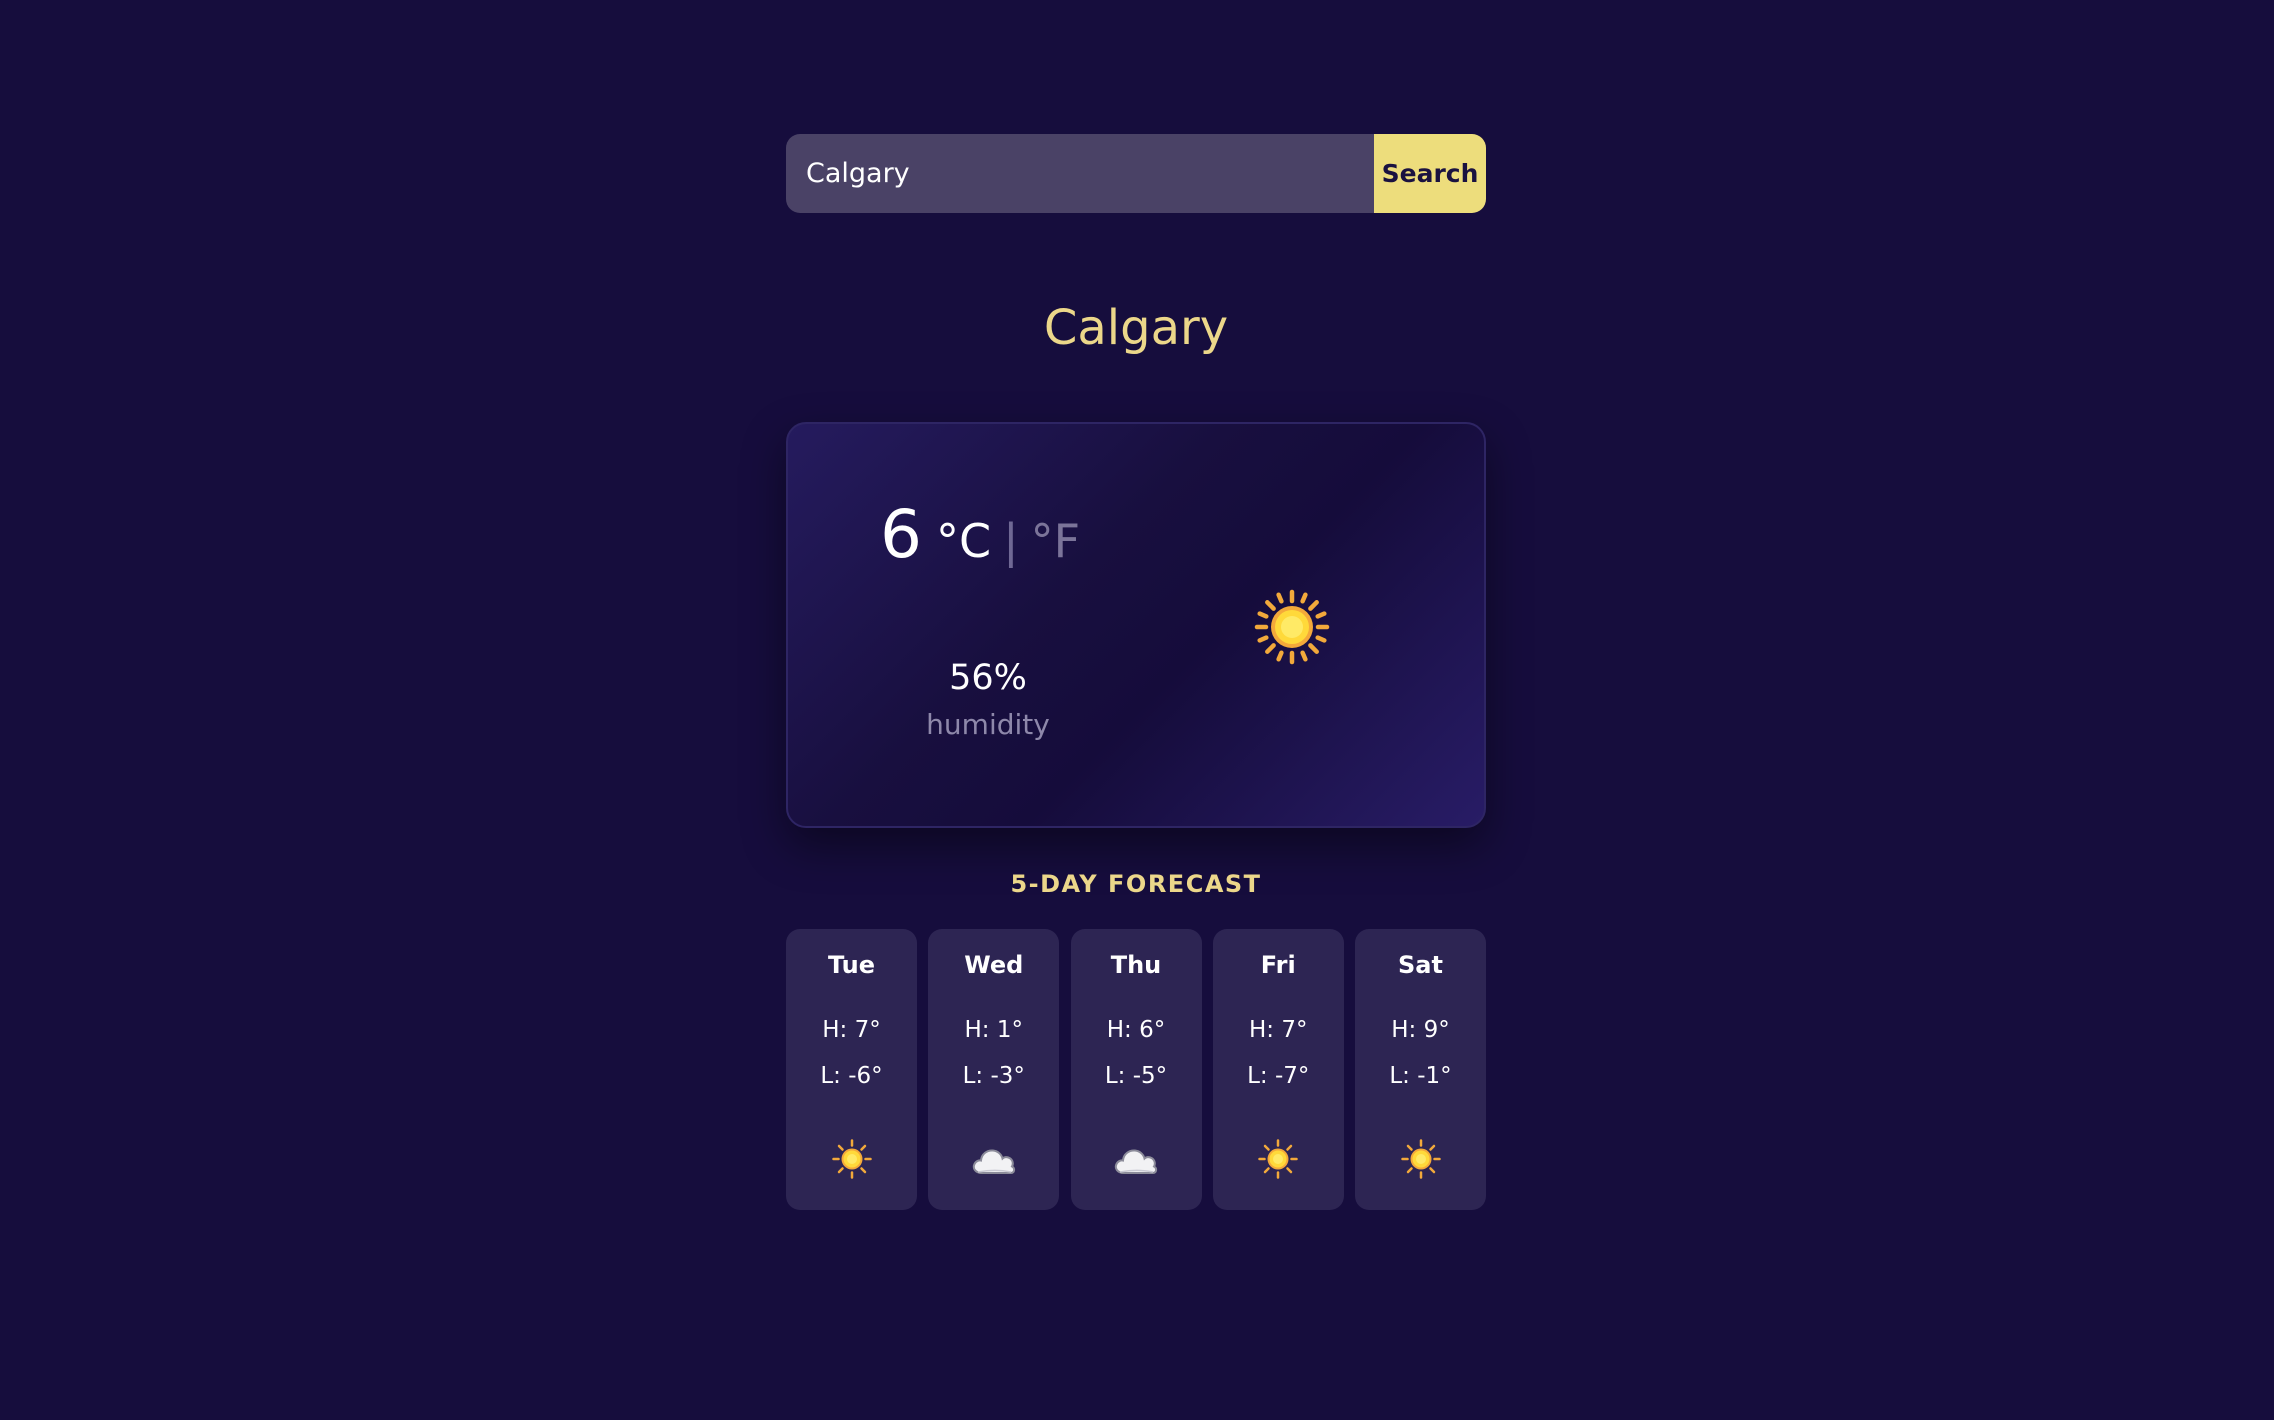 This screenshot has width=2274, height=1420. I want to click on forecast-day-name: Sat, so click(1420, 965).